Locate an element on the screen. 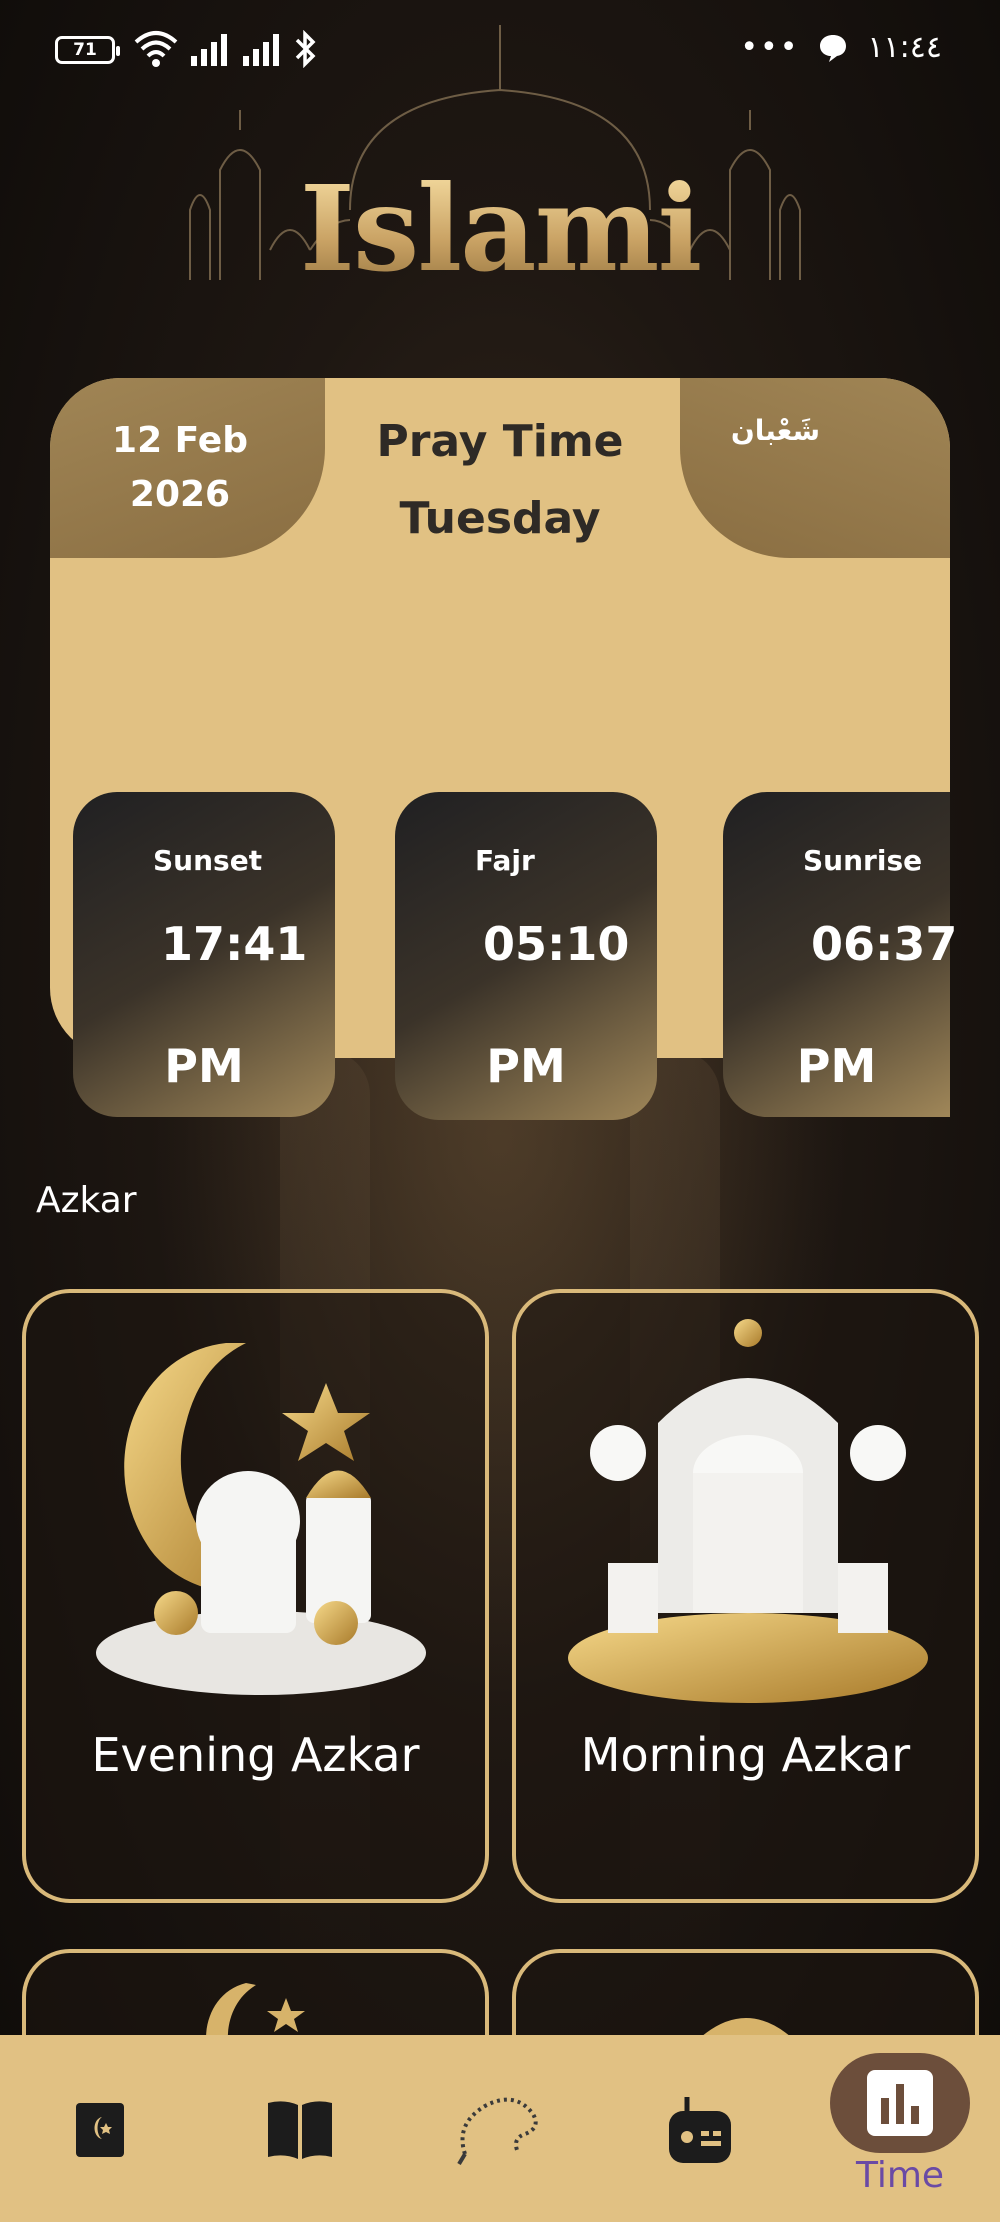 This screenshot has height=2222, width=1000. nav-time is located at coordinates (900, 2103).